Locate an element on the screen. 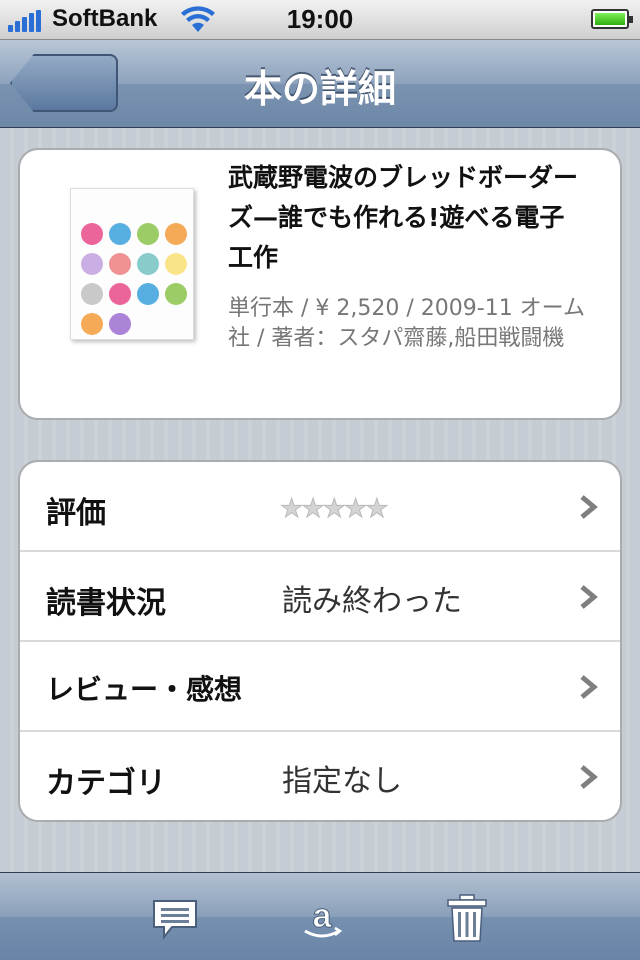 The image size is (640, 960). rating-stars: ★ ★ ★ ★ ★ is located at coordinates (334, 509).